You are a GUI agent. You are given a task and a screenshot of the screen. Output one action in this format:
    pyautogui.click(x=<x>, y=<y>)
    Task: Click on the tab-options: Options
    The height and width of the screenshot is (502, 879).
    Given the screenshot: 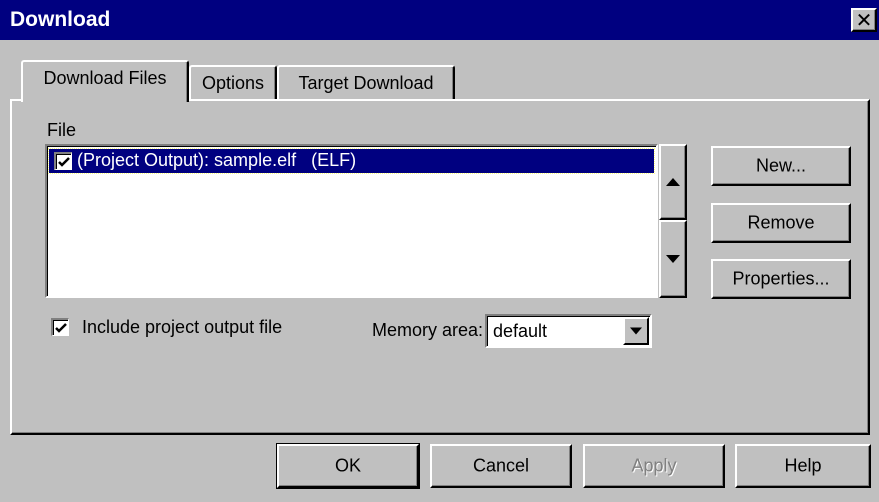 What is the action you would take?
    pyautogui.click(x=233, y=83)
    